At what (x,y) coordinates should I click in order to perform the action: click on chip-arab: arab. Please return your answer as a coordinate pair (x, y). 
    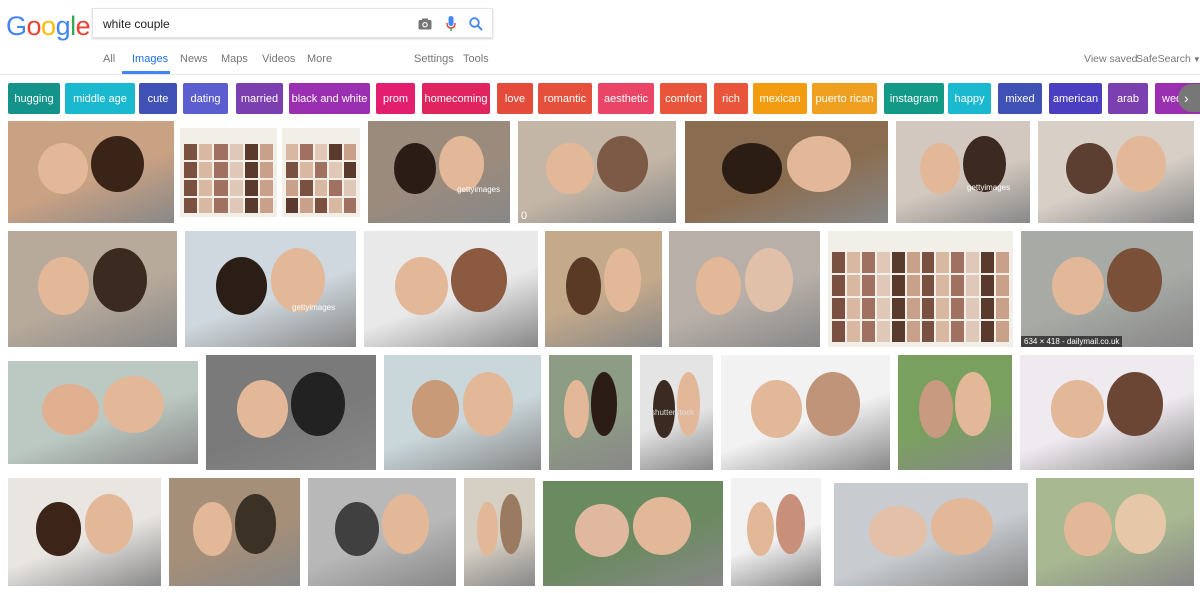
    Looking at the image, I should click on (1128, 98).